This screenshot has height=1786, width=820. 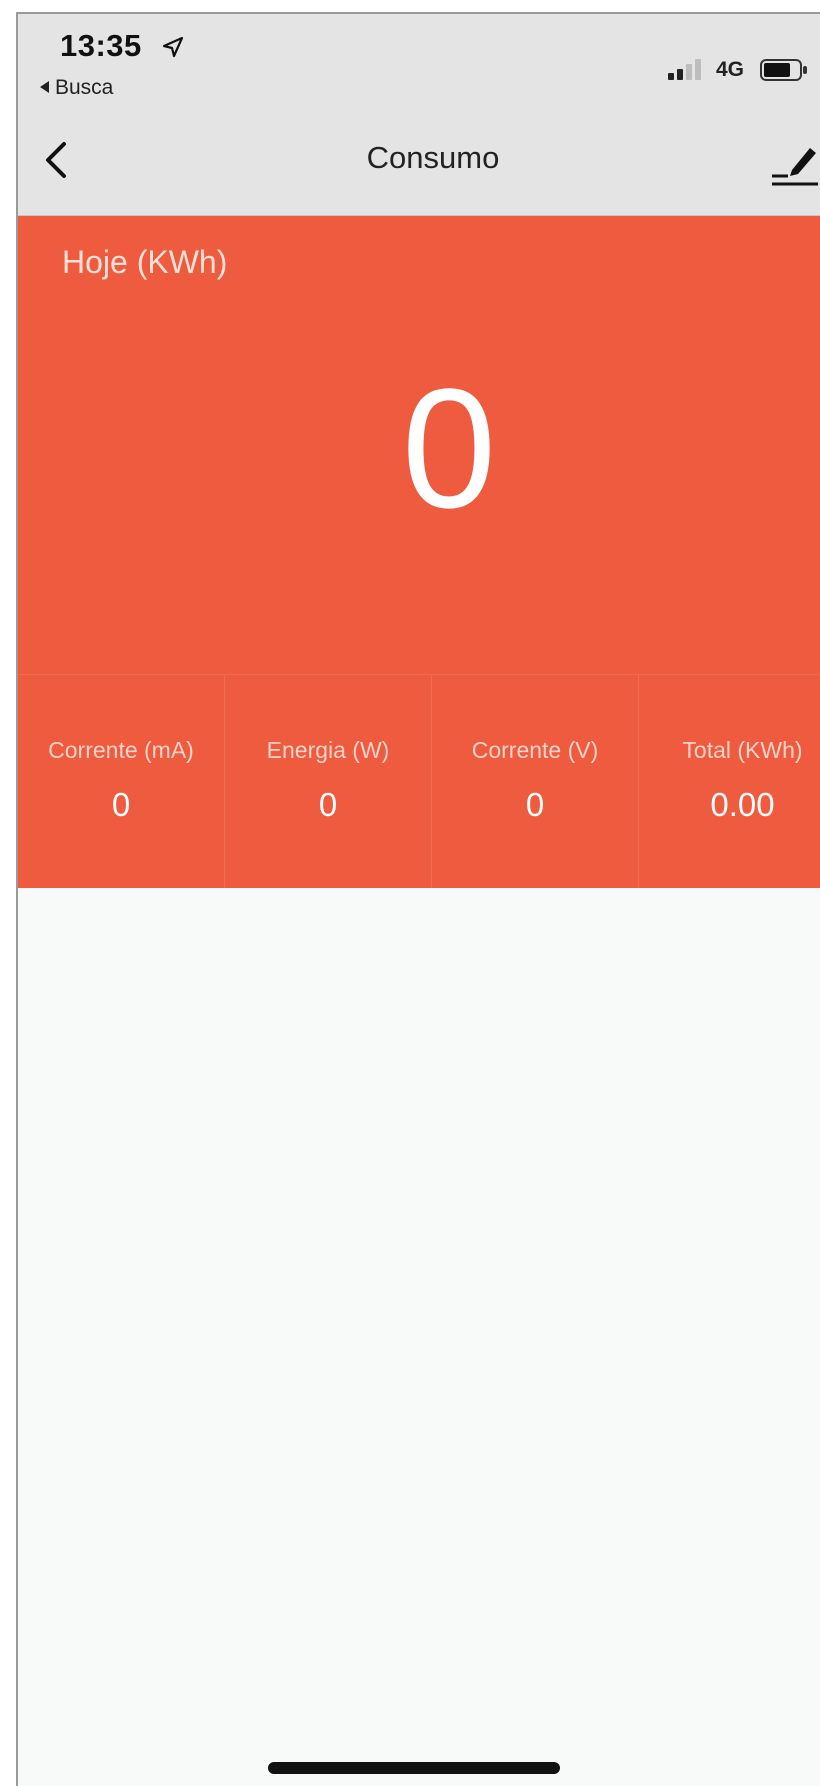 I want to click on status-bar: 13:35 Busca 4G, so click(x=419, y=60).